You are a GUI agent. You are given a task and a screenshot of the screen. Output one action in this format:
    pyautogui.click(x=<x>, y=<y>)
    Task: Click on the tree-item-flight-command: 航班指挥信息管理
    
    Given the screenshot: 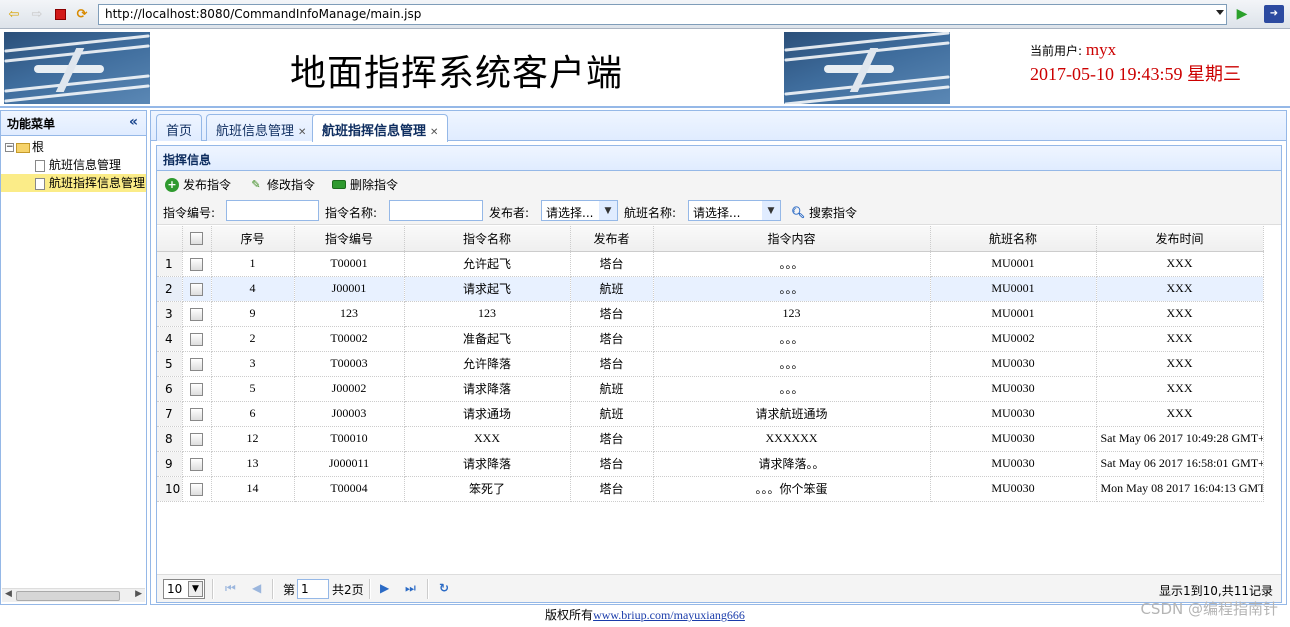 What is the action you would take?
    pyautogui.click(x=73, y=183)
    